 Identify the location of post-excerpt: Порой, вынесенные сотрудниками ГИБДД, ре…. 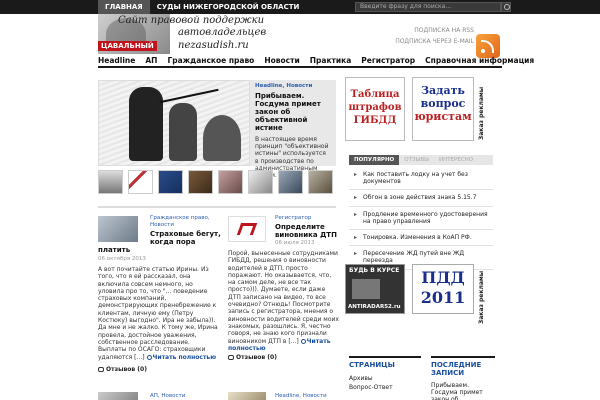
(283, 301).